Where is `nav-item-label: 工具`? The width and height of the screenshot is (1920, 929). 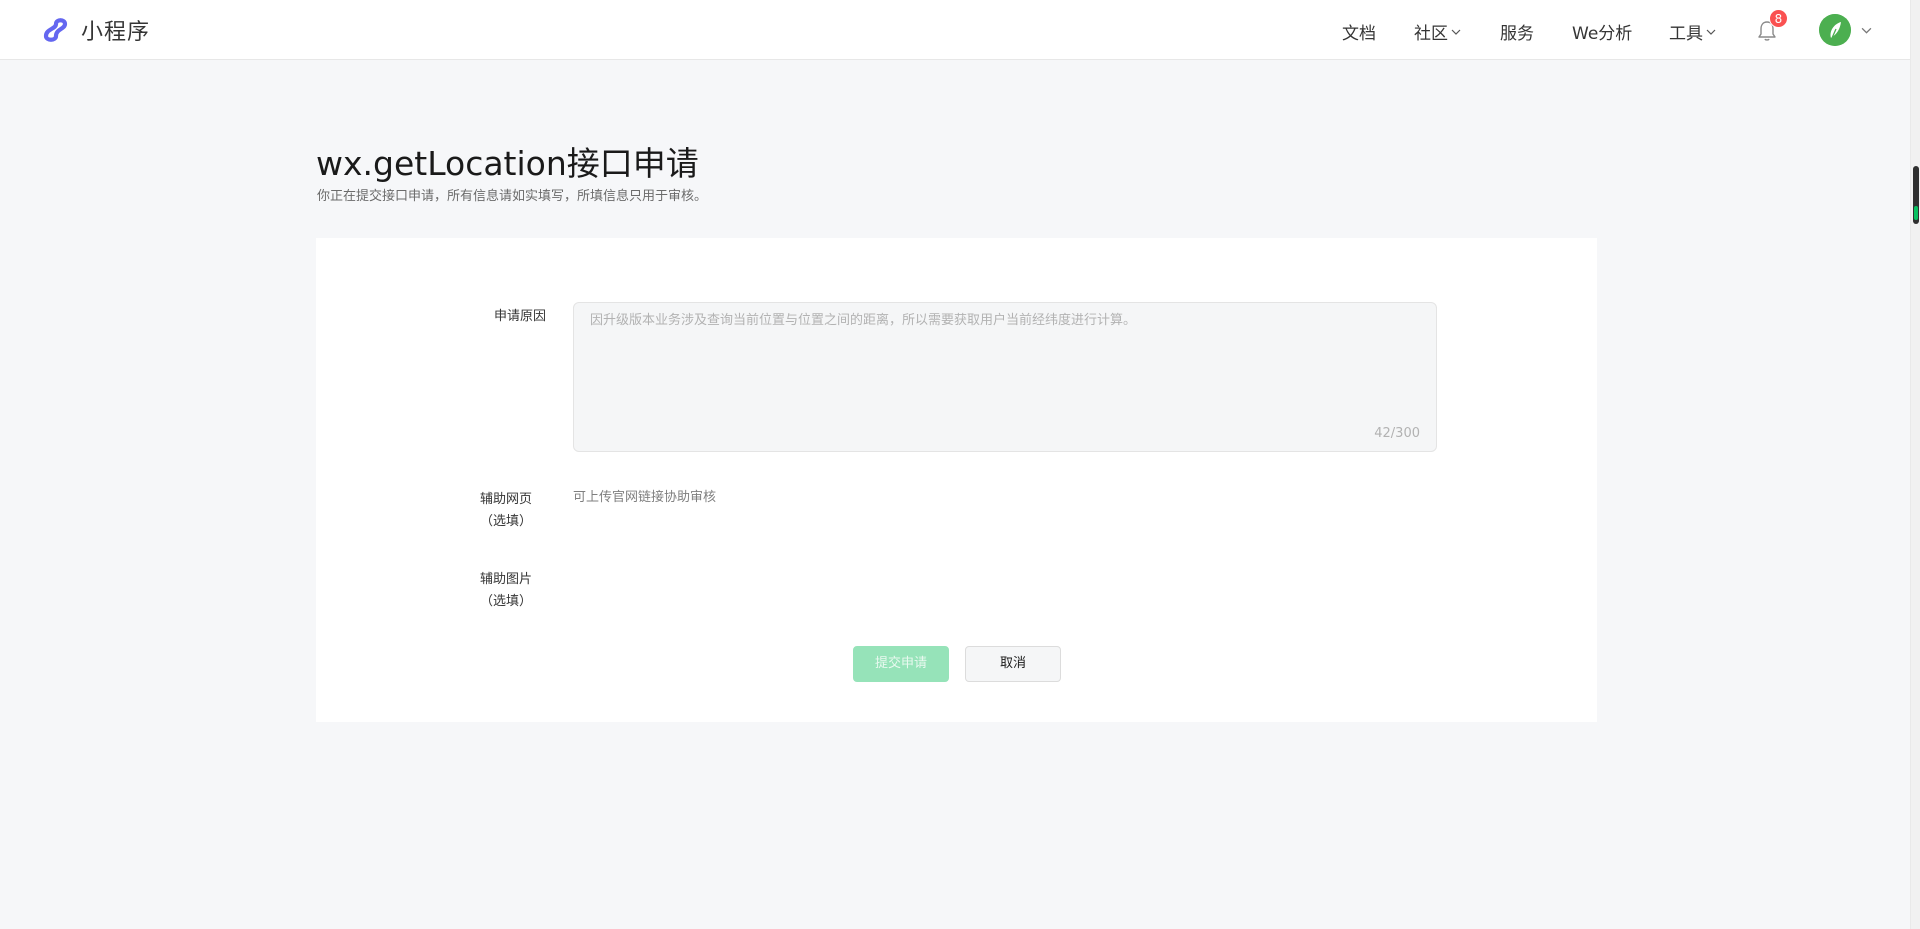
nav-item-label: 工具 is located at coordinates (1686, 34).